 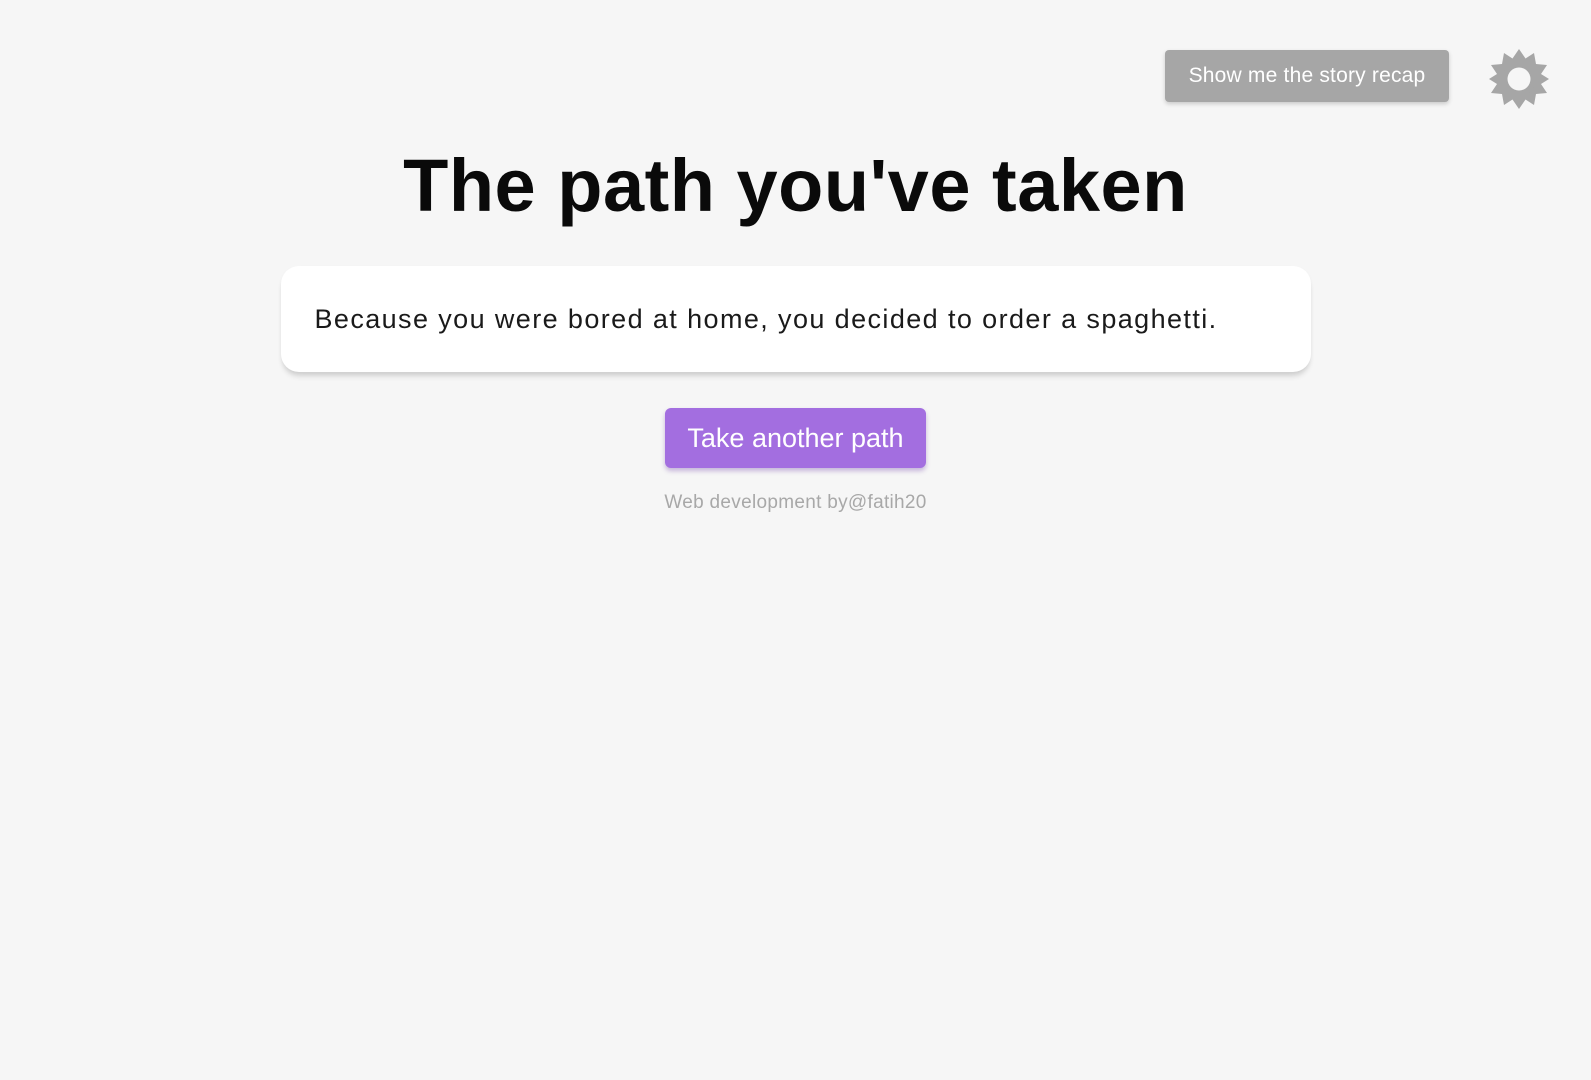 I want to click on credit-text: Web development by@fatih20, so click(x=795, y=503).